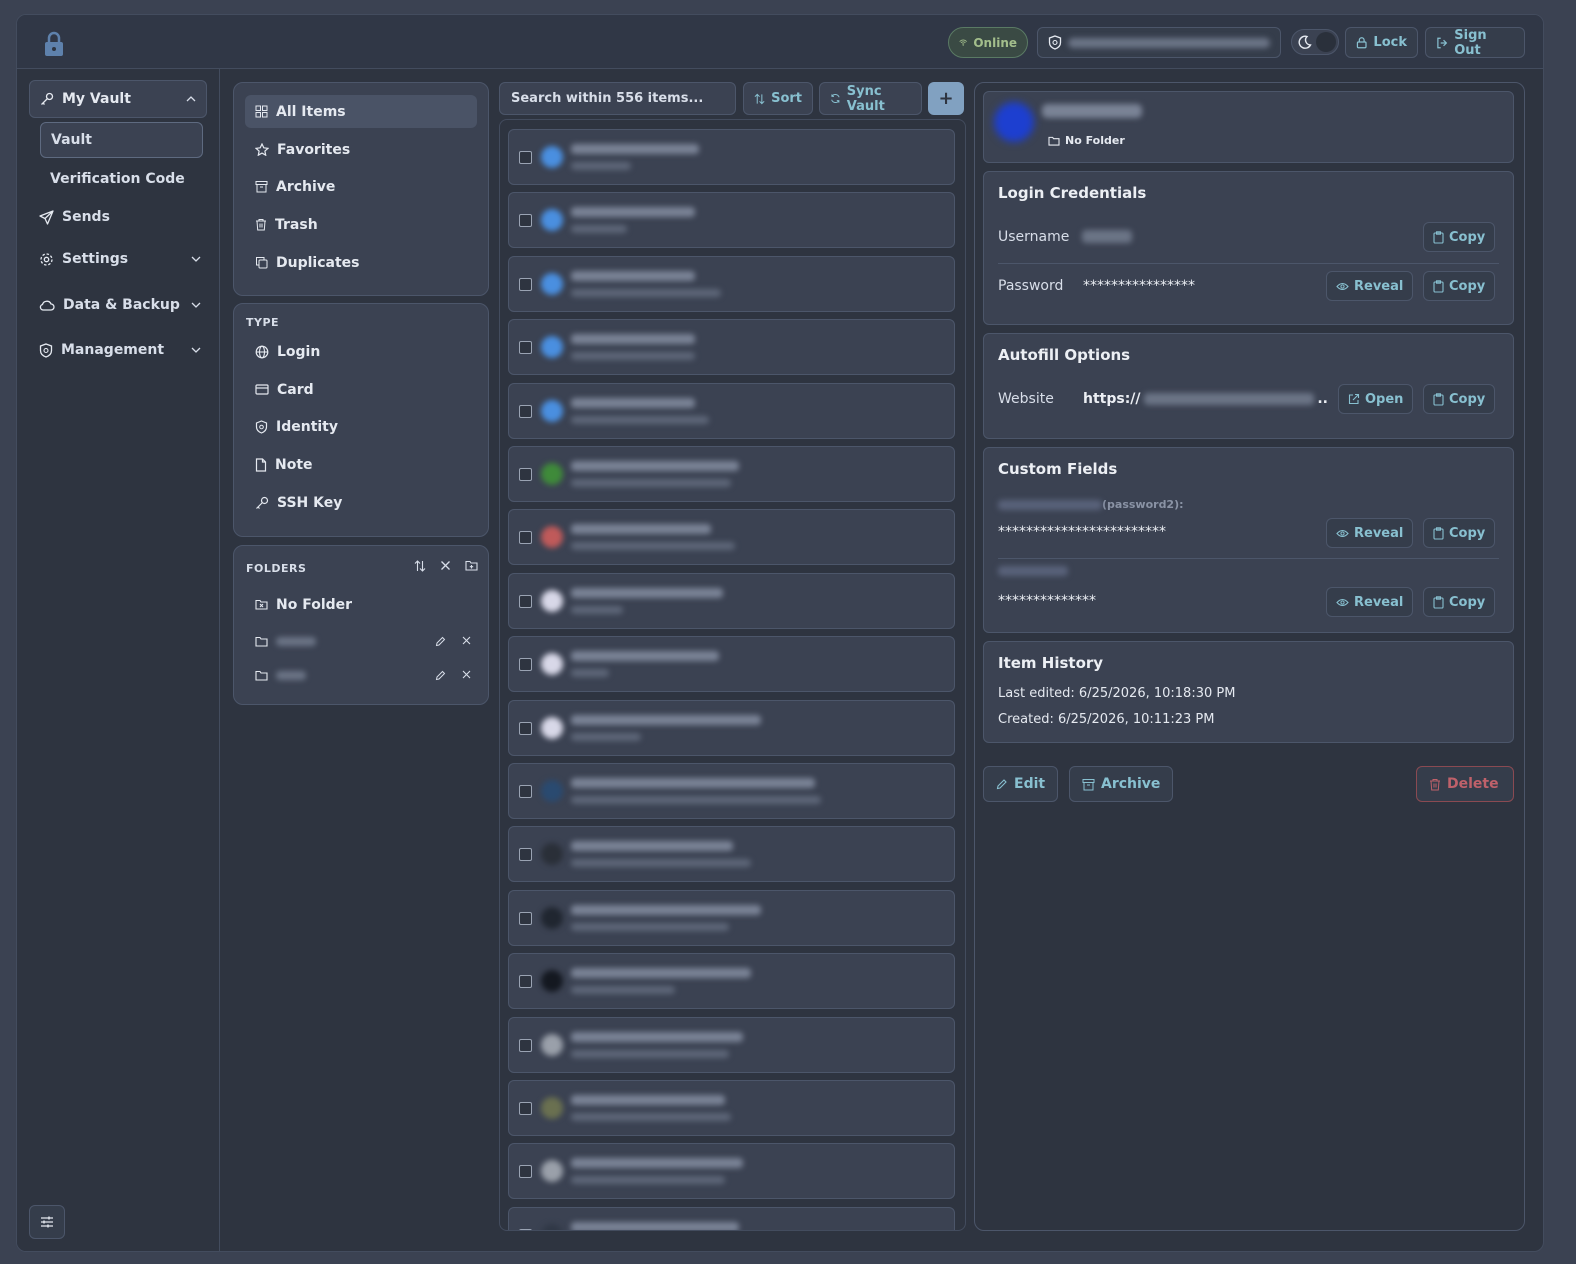 The image size is (1576, 1264). I want to click on copy-website-button: Copy, so click(1459, 399).